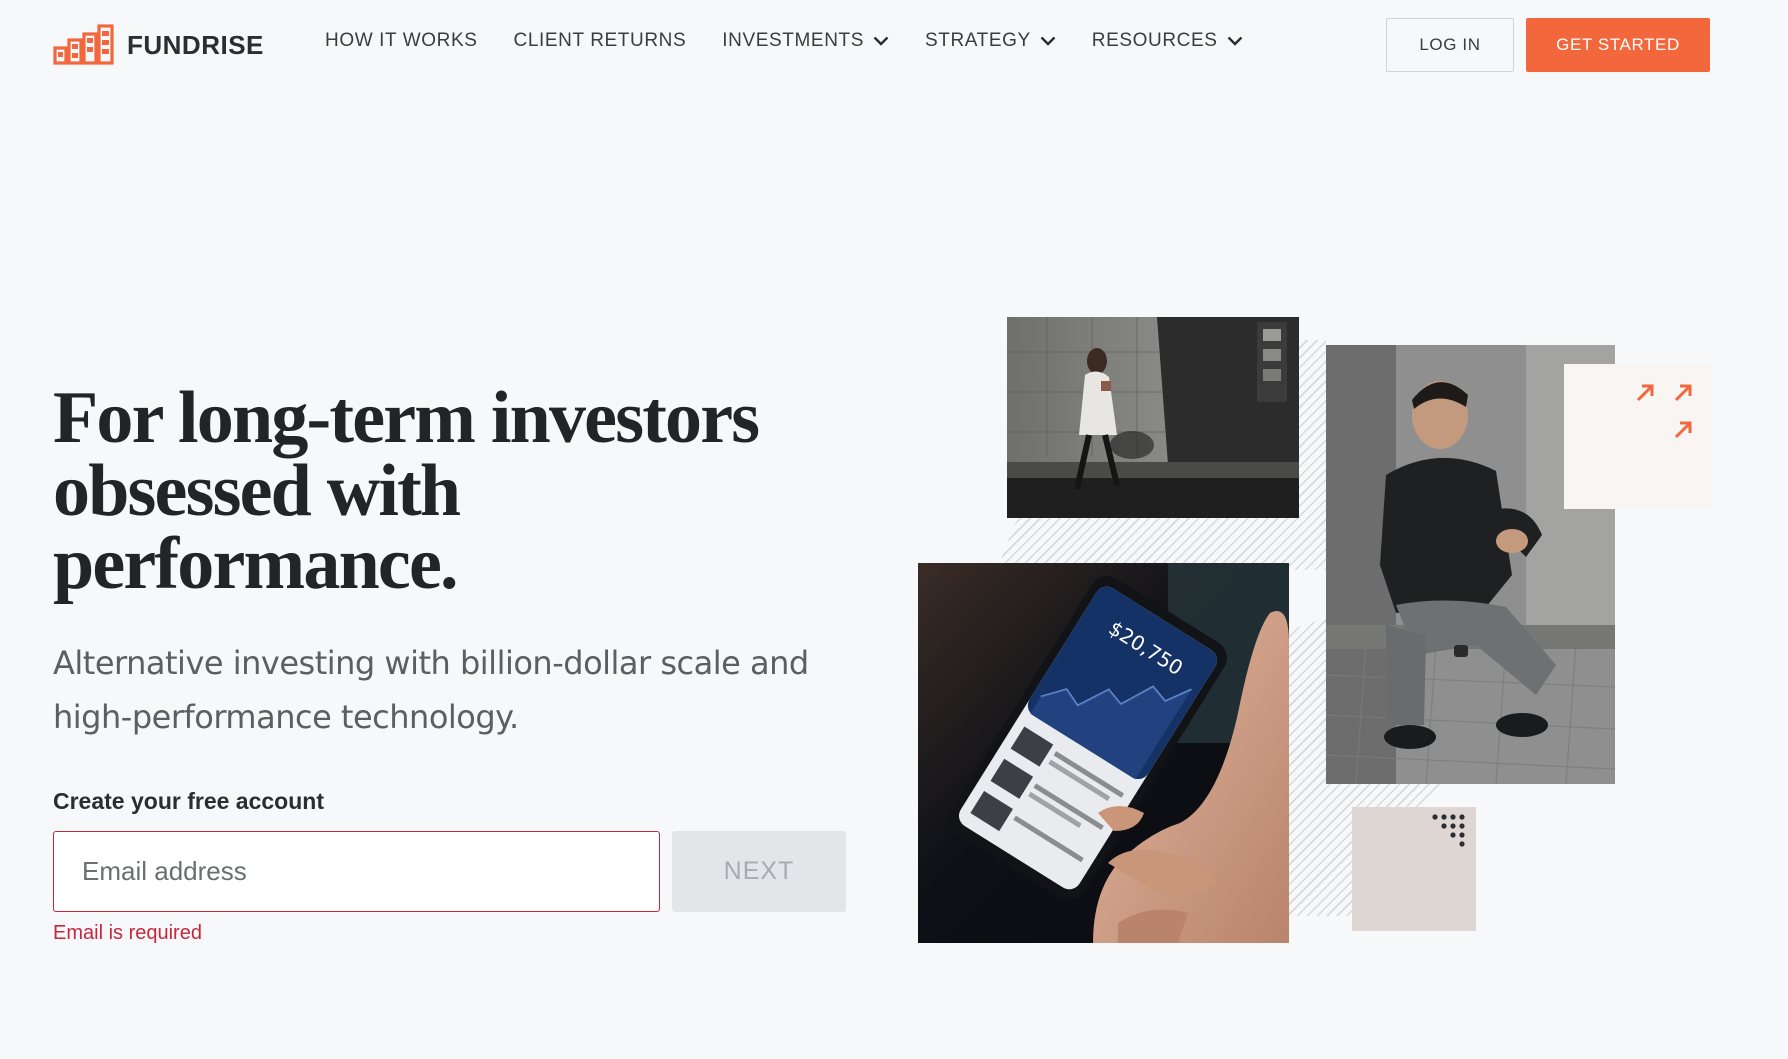 Image resolution: width=1788 pixels, height=1059 pixels. What do you see at coordinates (1414, 869) in the screenshot?
I see `decorative-dots-tile` at bounding box center [1414, 869].